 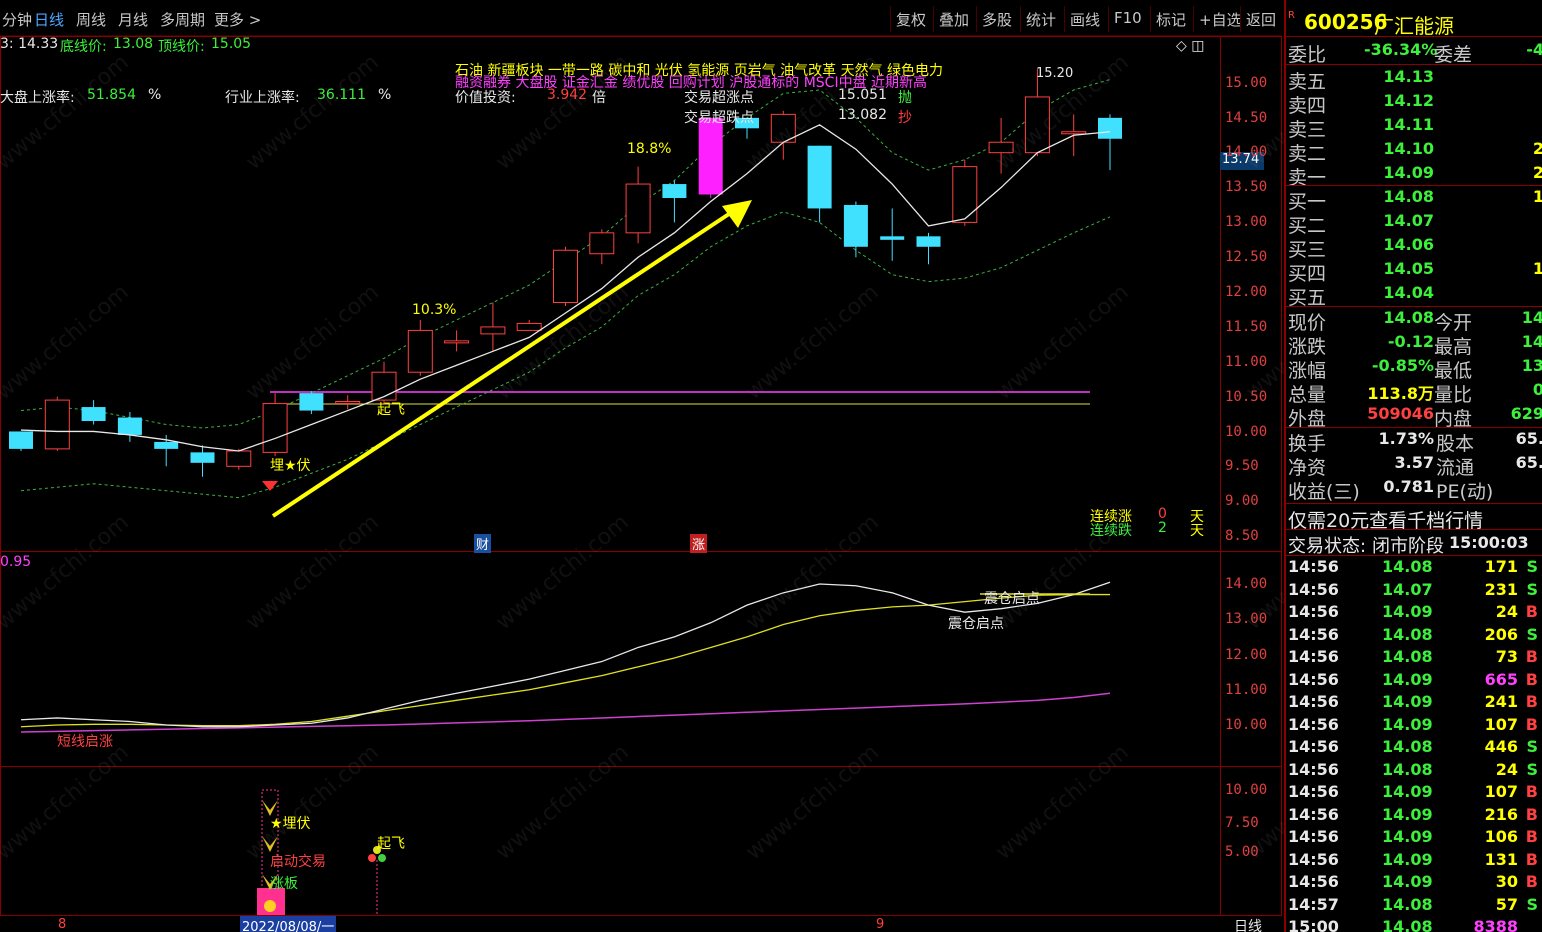 I want to click on order-book-price: 14.13, so click(x=1408, y=76).